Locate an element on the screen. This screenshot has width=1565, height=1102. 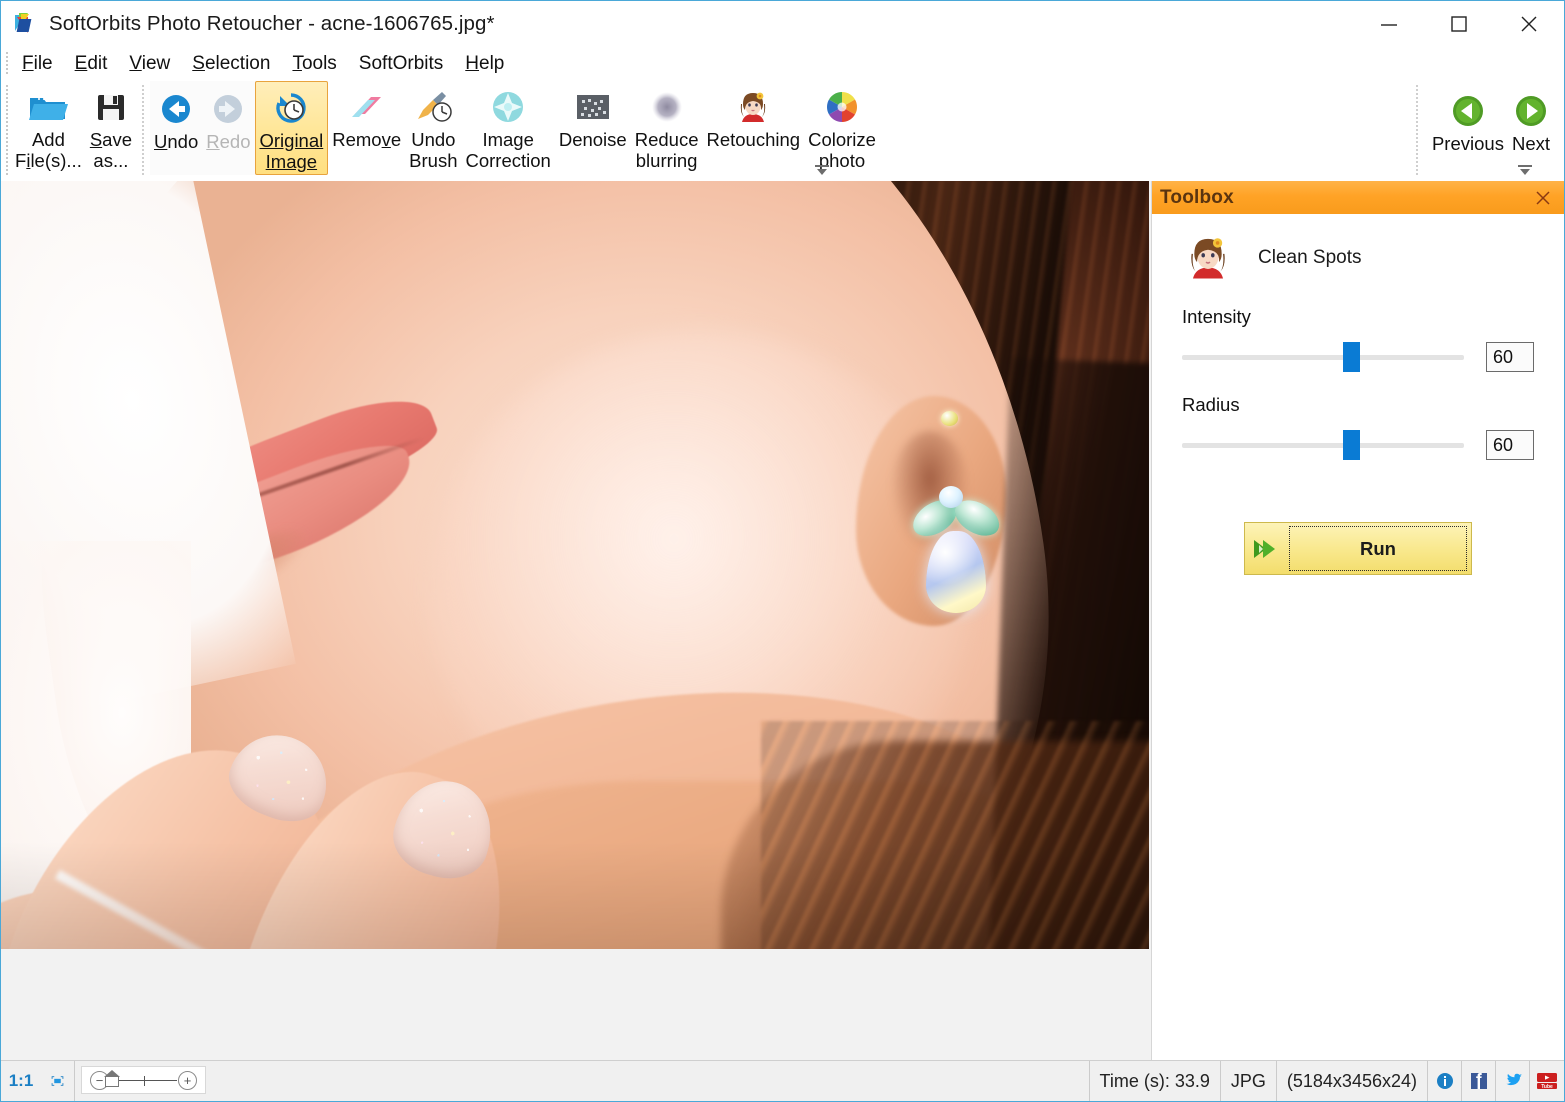
colorize-photo-button: Colorize photo is located at coordinates (842, 128).